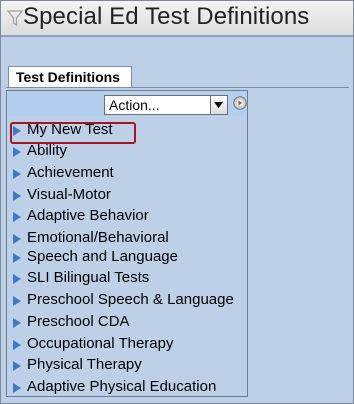  What do you see at coordinates (100, 343) in the screenshot?
I see `list-item-label: Occupational Therapy` at bounding box center [100, 343].